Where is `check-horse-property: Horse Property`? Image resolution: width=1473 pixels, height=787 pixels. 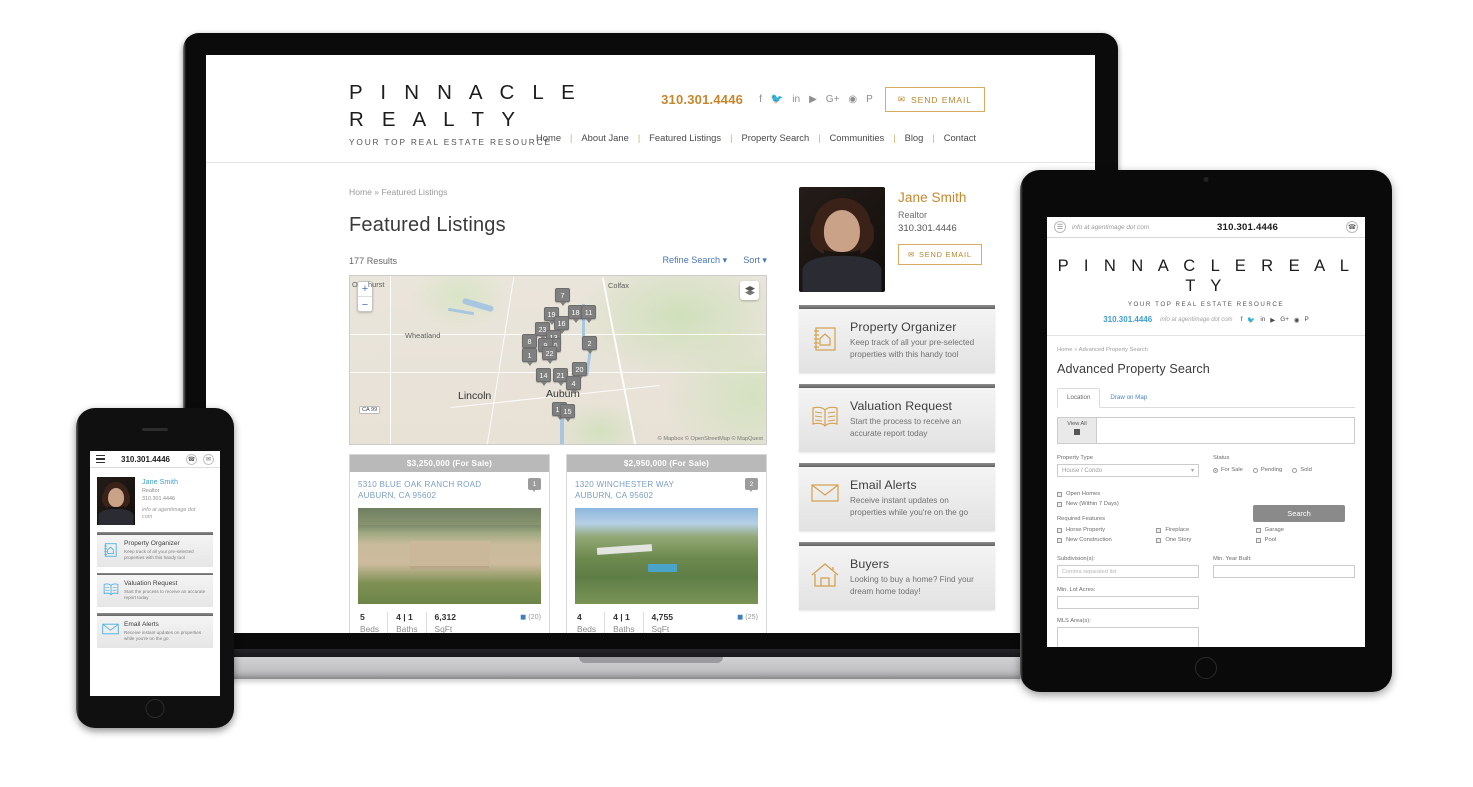
check-horse-property: Horse Property is located at coordinates (1106, 530).